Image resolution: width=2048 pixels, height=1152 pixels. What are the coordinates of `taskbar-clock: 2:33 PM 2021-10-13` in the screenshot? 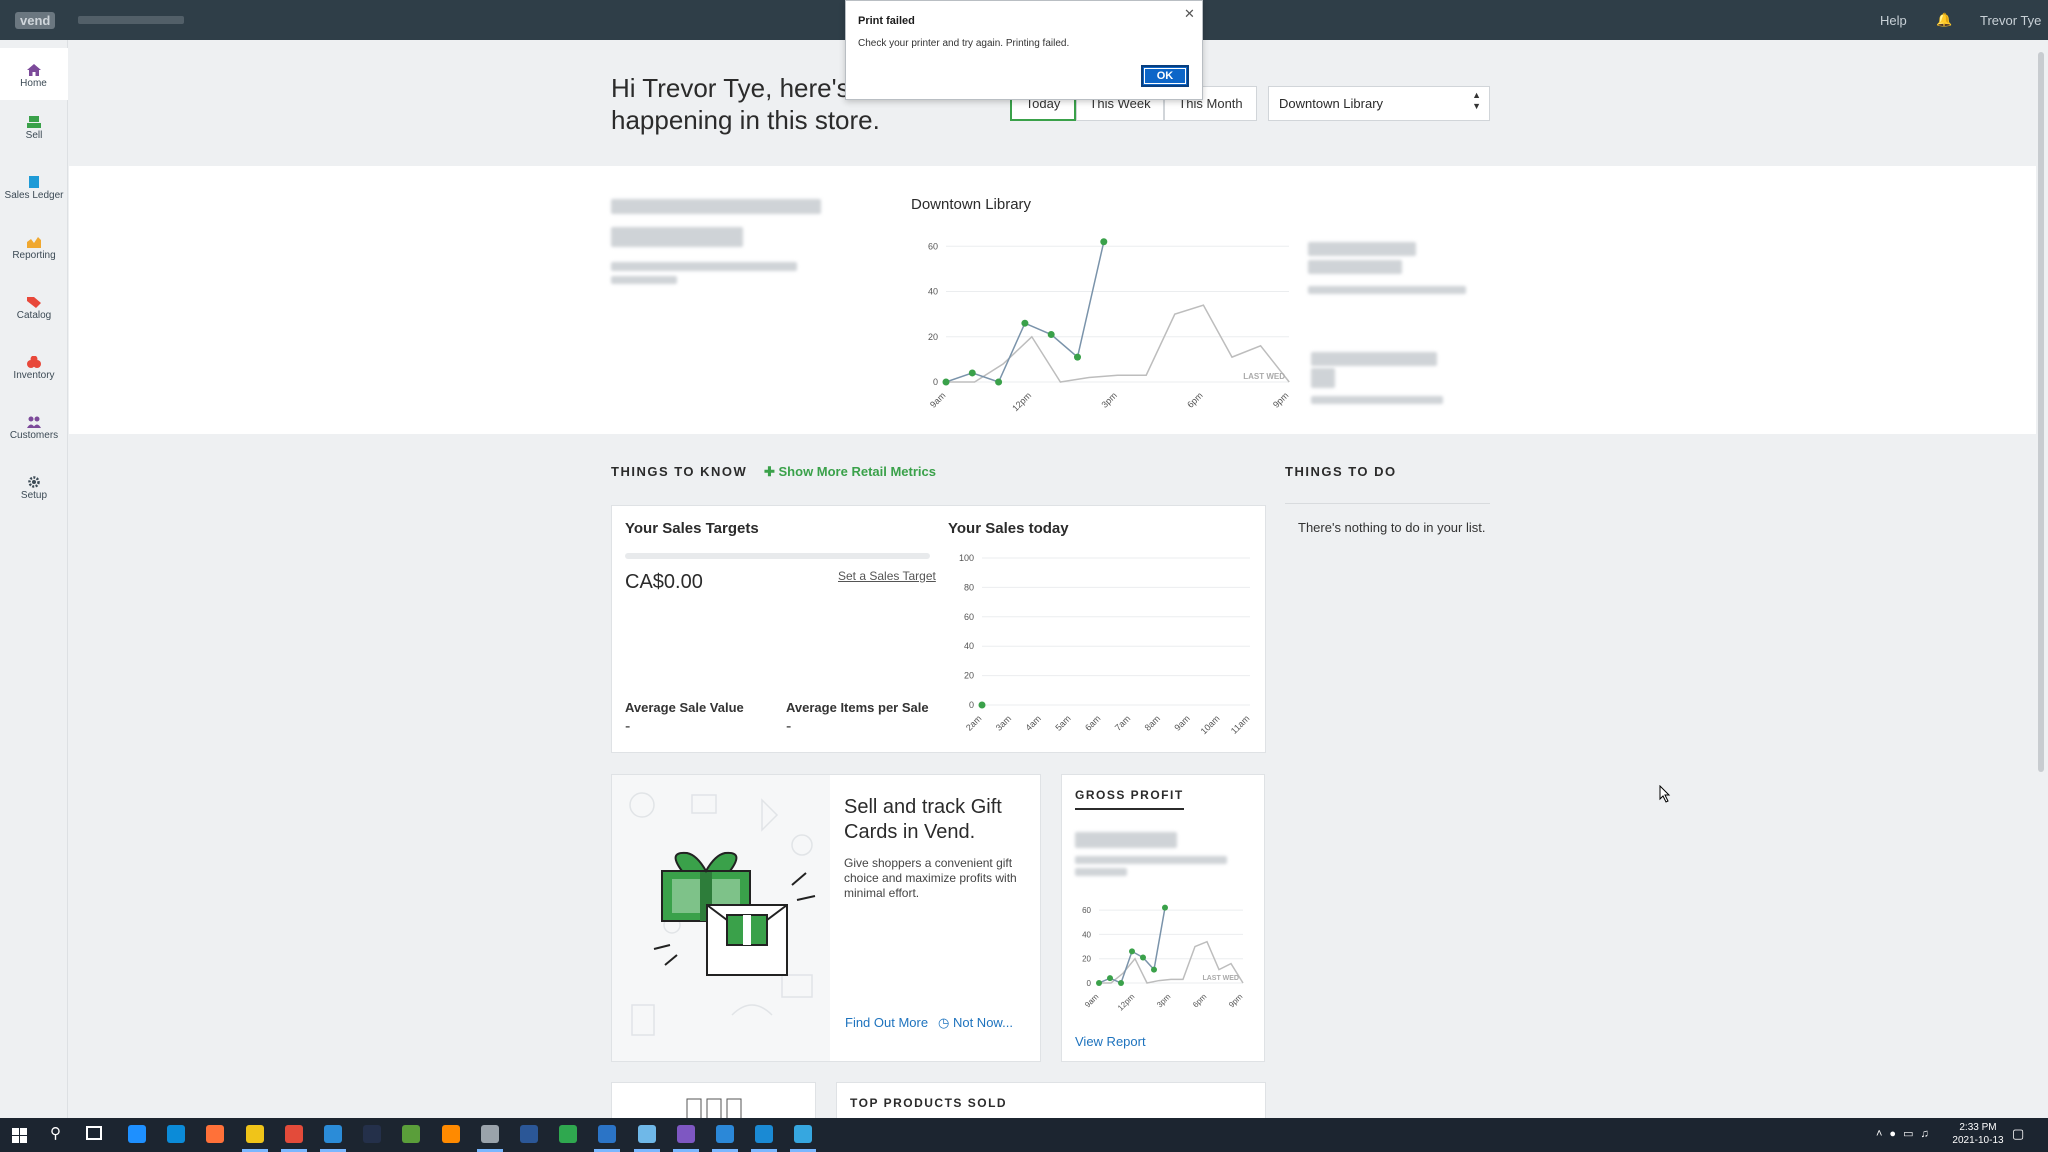 It's located at (1978, 1134).